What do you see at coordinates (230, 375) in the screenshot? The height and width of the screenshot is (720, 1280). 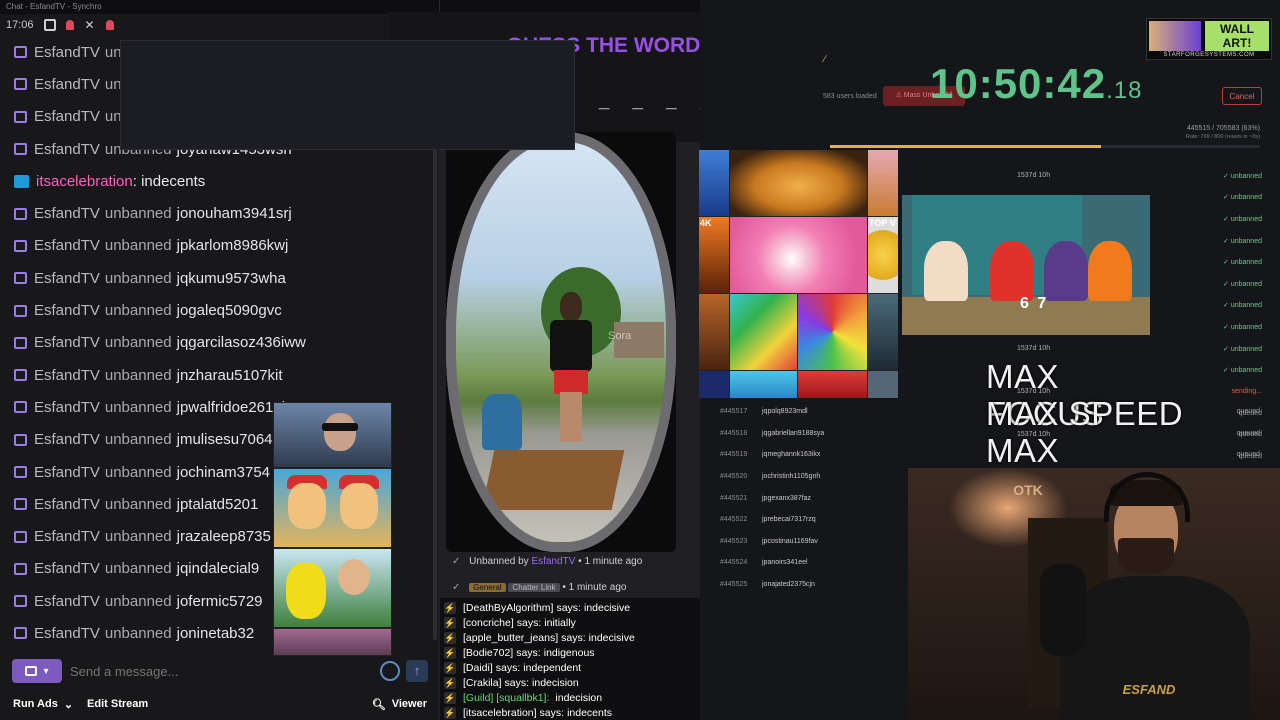 I see `chat-target-user: jnzharau5107kit` at bounding box center [230, 375].